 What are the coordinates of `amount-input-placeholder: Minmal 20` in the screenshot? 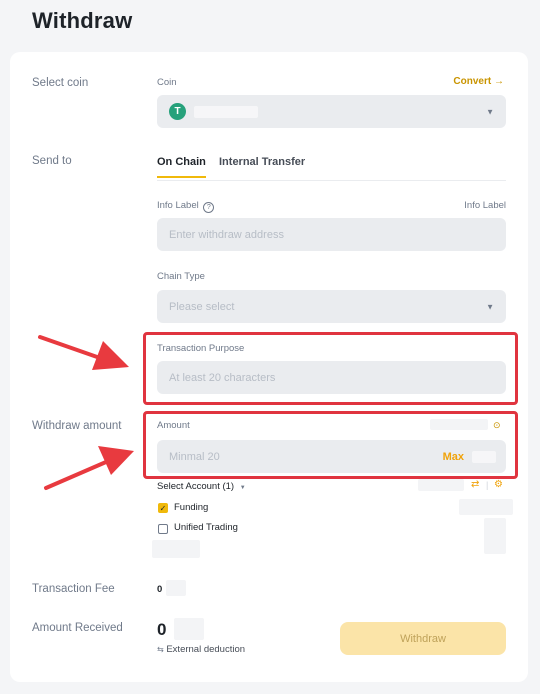 It's located at (194, 456).